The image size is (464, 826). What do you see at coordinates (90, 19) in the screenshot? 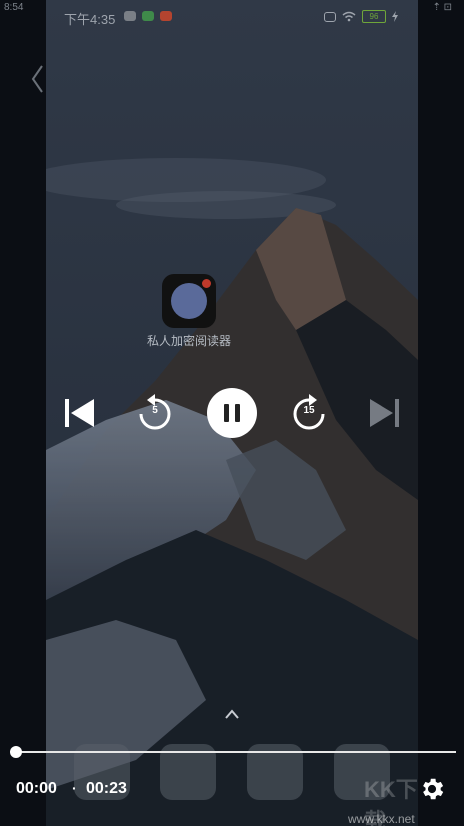
I see `inner-clock: 下午4:35` at bounding box center [90, 19].